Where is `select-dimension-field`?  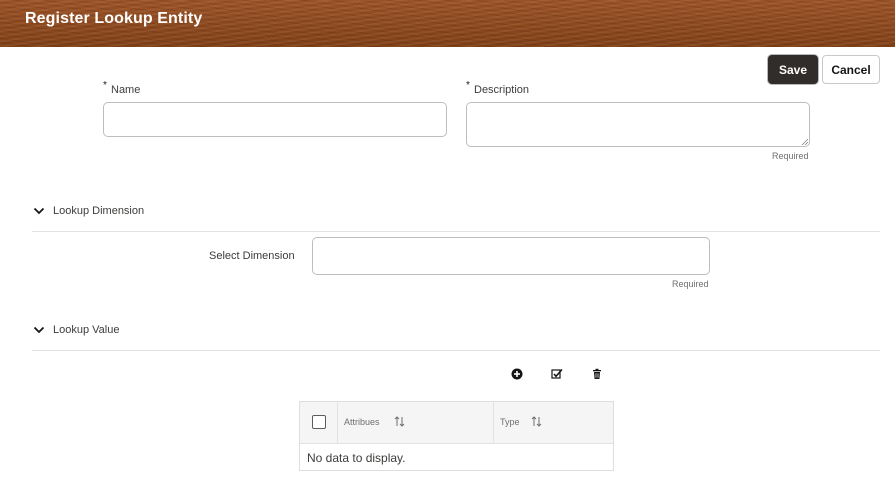
select-dimension-field is located at coordinates (511, 256).